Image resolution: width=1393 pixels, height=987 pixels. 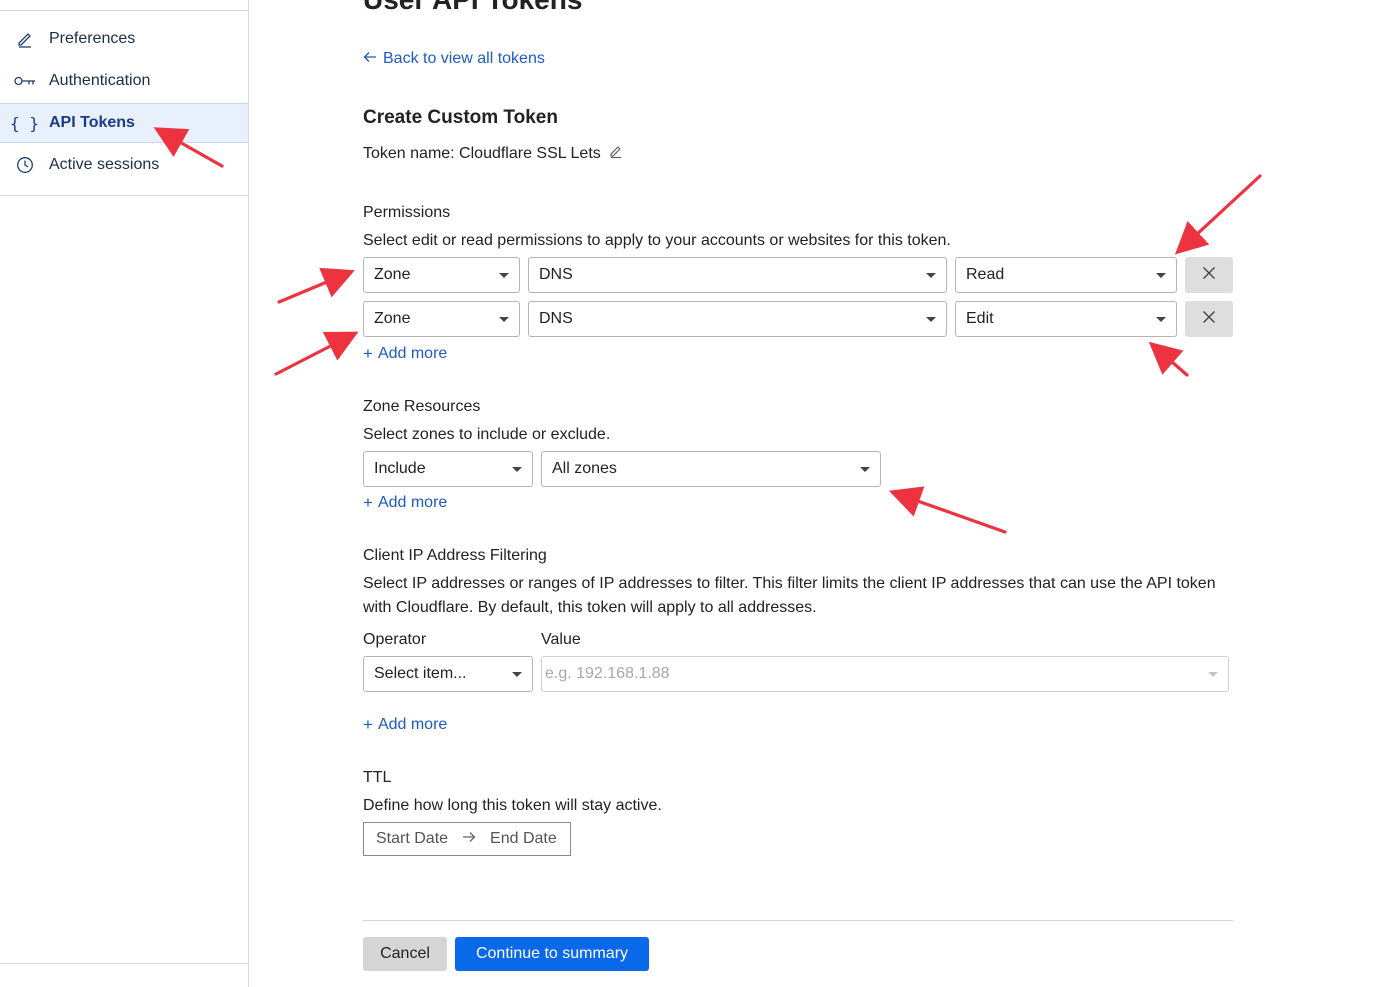 I want to click on cancel-button: Cancel, so click(x=405, y=954).